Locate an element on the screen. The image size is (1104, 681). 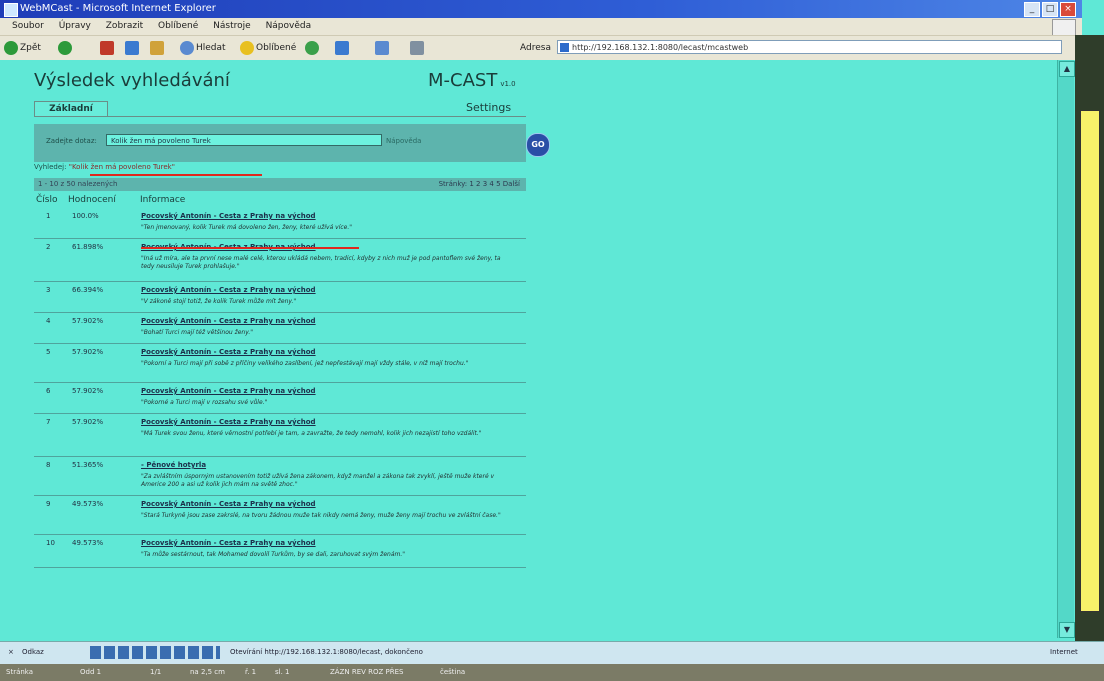
search-label: Zadejte dotaz: is located at coordinates (71, 141).